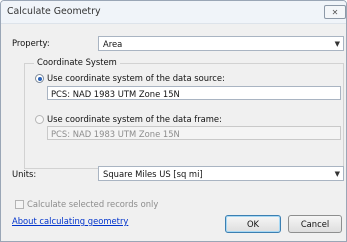 The width and height of the screenshot is (347, 242). Describe the element at coordinates (31, 43) in the screenshot. I see `property-label: Property:` at that location.